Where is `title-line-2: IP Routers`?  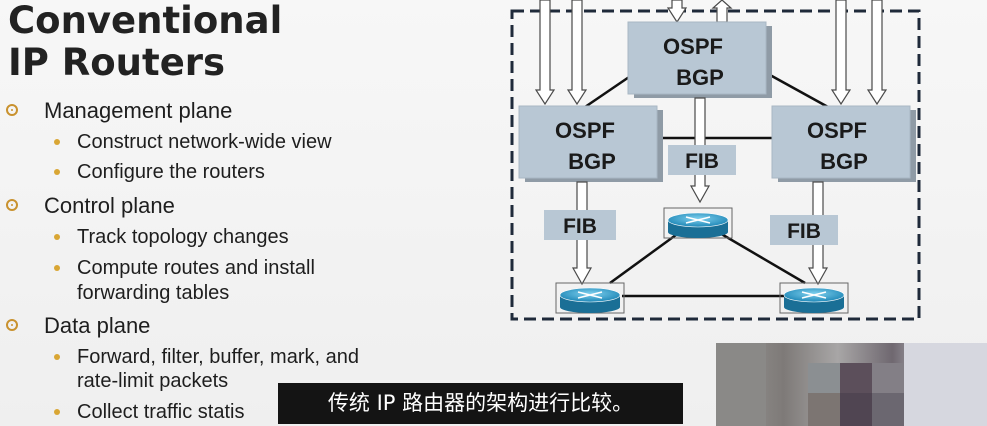 title-line-2: IP Routers is located at coordinates (117, 62).